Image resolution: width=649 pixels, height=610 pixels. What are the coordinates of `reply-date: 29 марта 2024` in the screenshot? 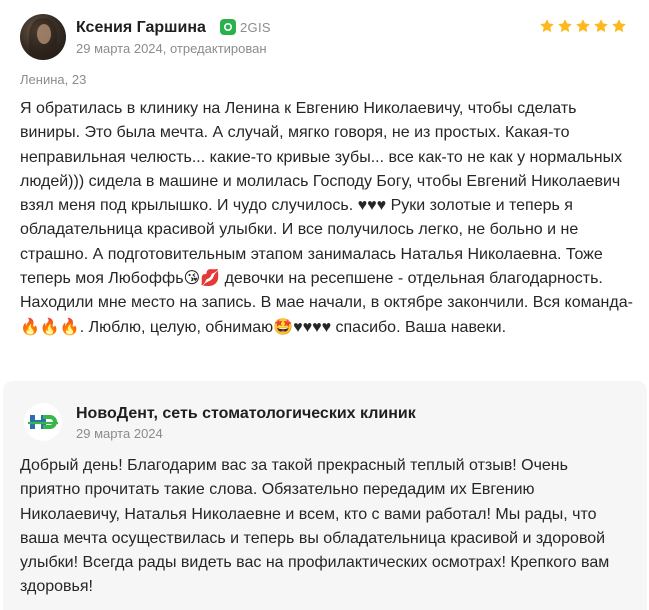 It's located at (119, 433).